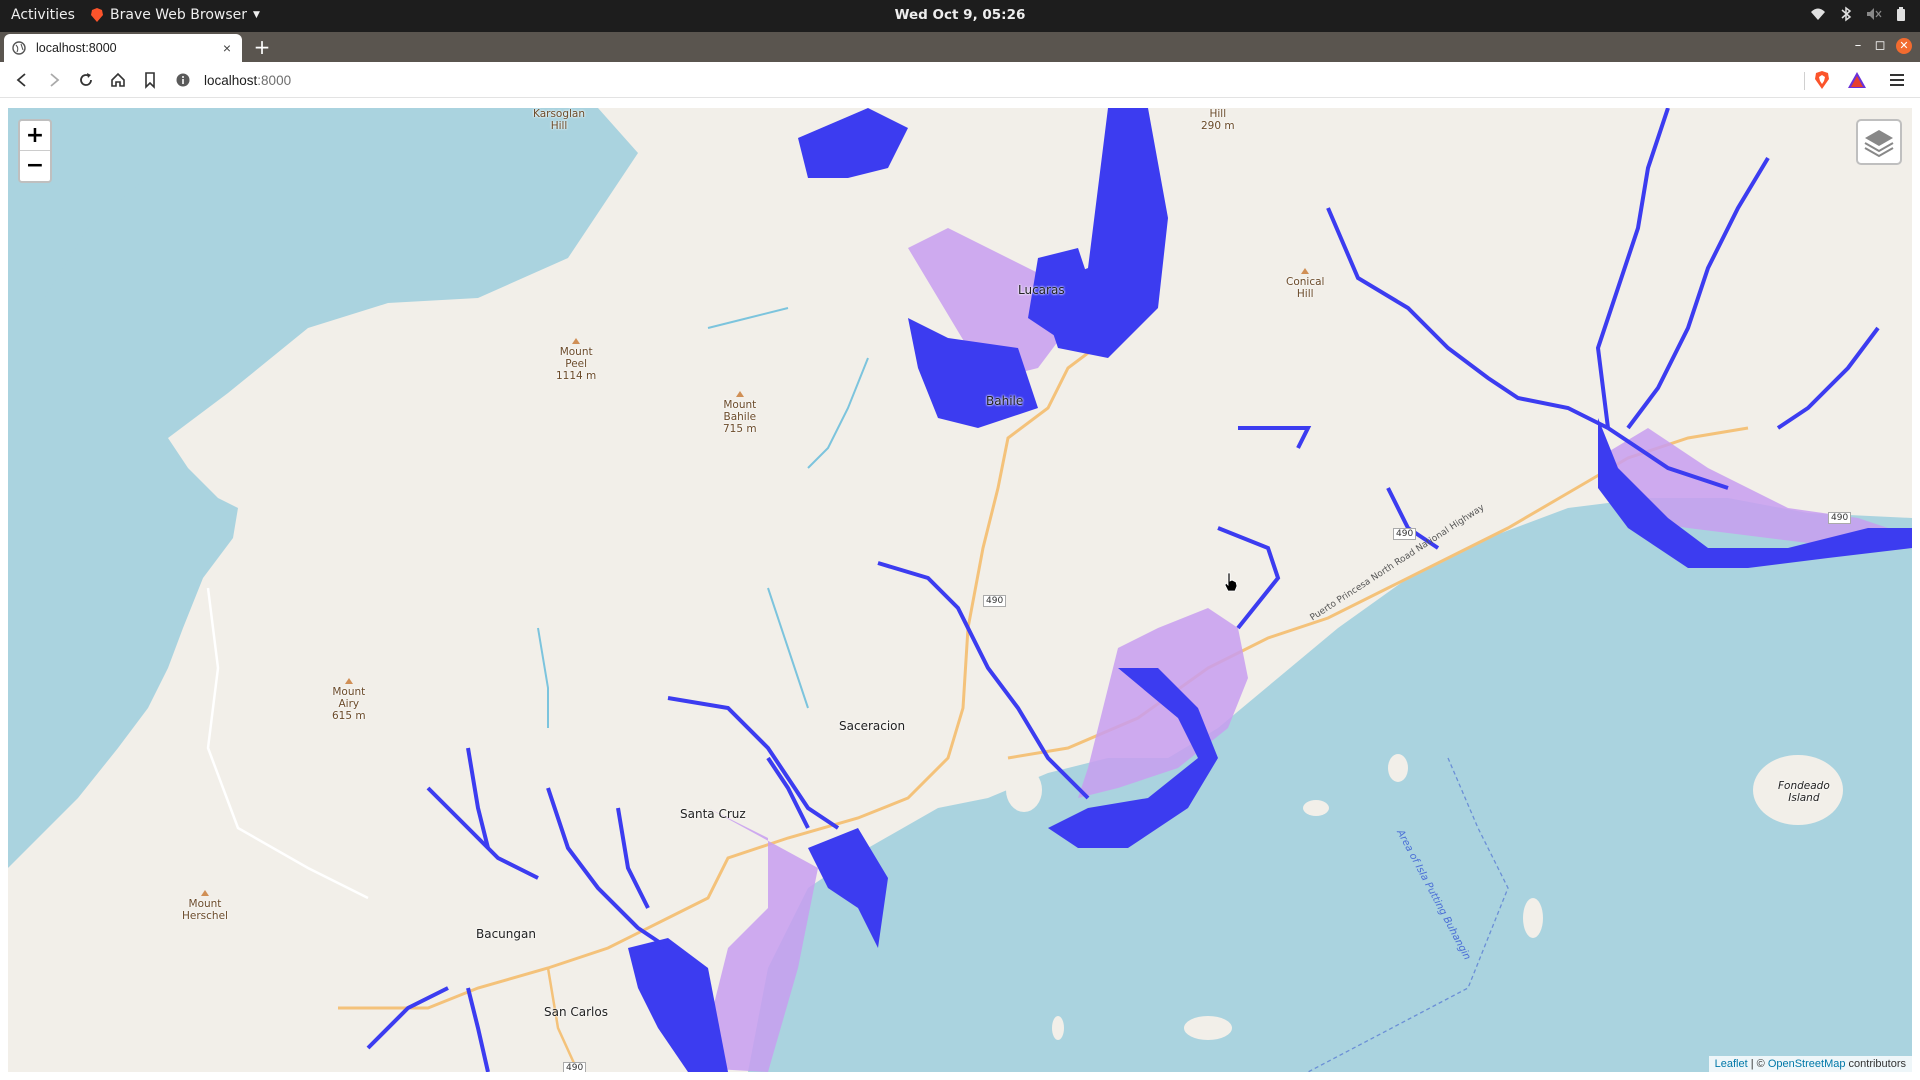  I want to click on layers-control, so click(1879, 142).